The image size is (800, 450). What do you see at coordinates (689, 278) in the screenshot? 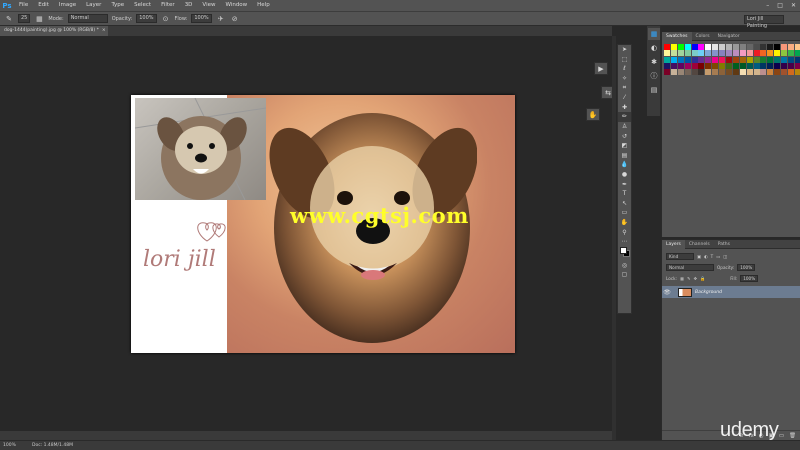
I see `lock-pixels-icon: ✎` at bounding box center [689, 278].